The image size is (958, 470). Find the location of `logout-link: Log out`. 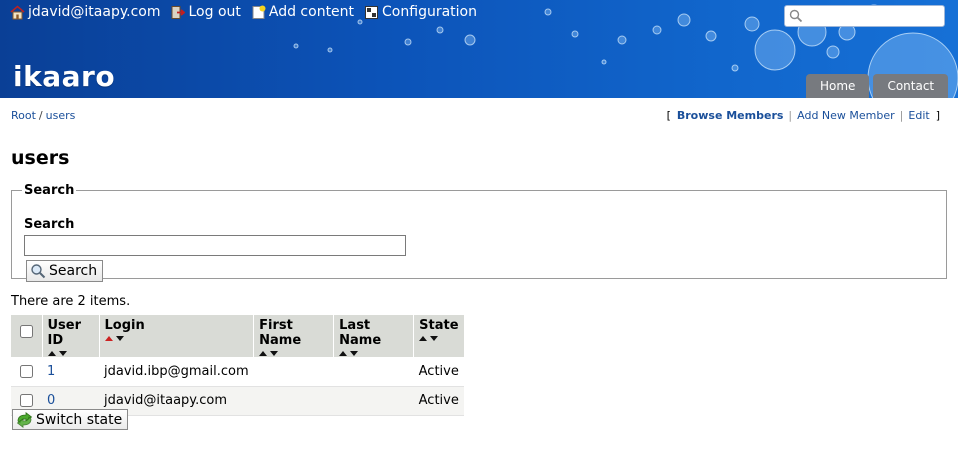

logout-link: Log out is located at coordinates (205, 12).